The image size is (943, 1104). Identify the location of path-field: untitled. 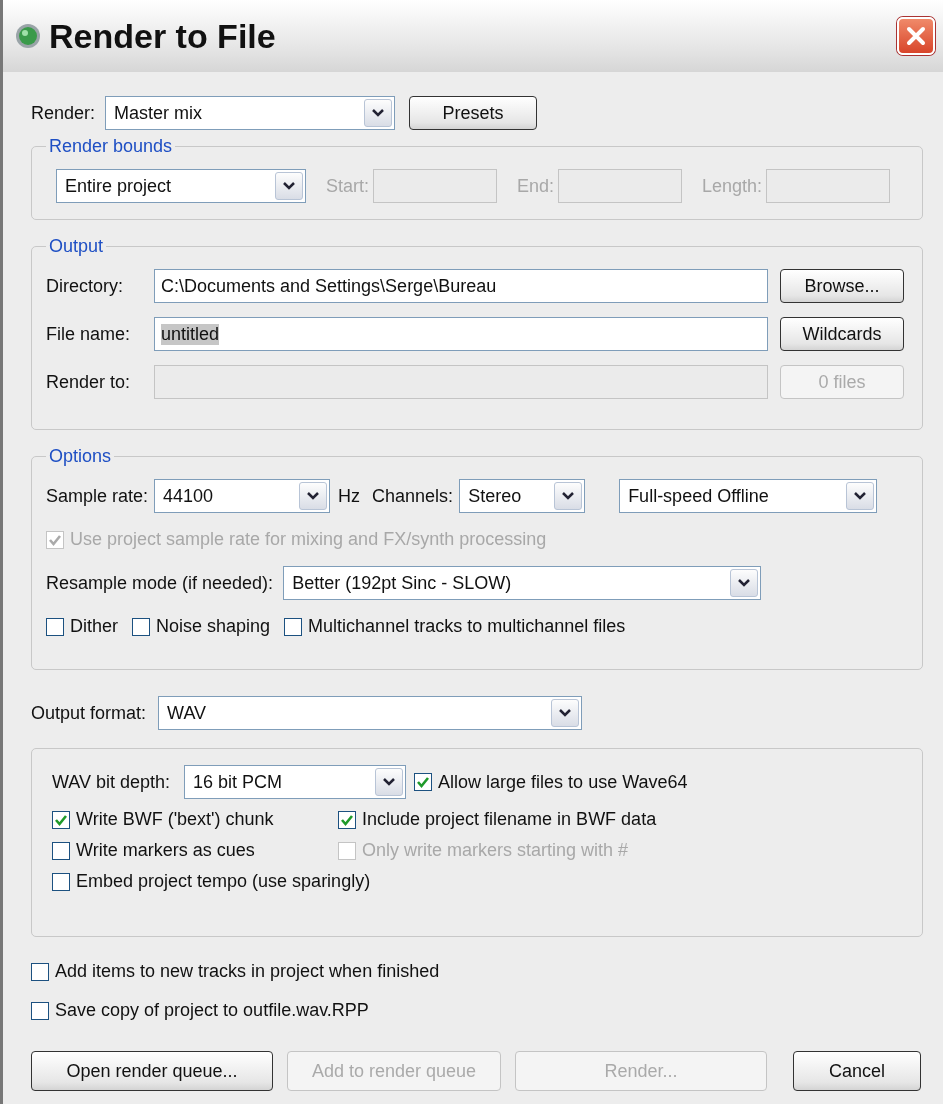
(461, 334).